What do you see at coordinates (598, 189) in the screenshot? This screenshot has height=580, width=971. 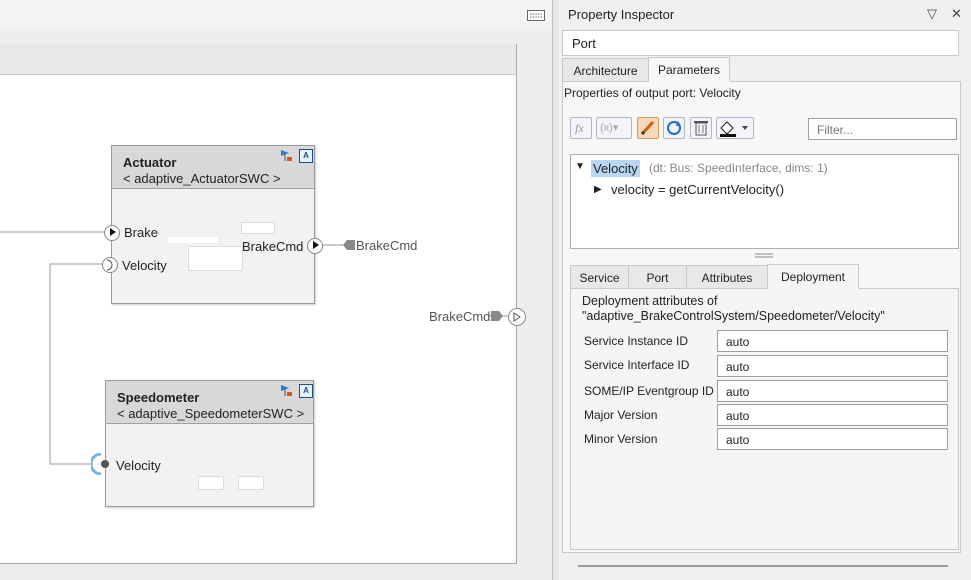 I see `expand-arrow-icon: ▶` at bounding box center [598, 189].